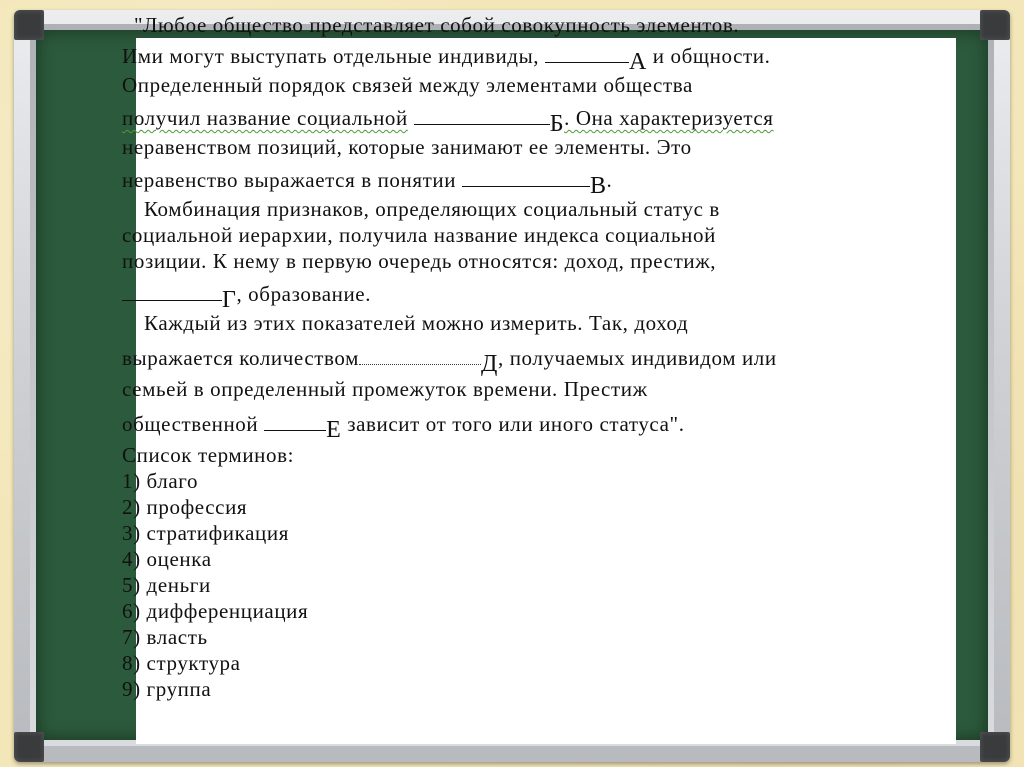 This screenshot has width=1024, height=767. What do you see at coordinates (334, 430) in the screenshot?
I see `blank-letter-e: Е` at bounding box center [334, 430].